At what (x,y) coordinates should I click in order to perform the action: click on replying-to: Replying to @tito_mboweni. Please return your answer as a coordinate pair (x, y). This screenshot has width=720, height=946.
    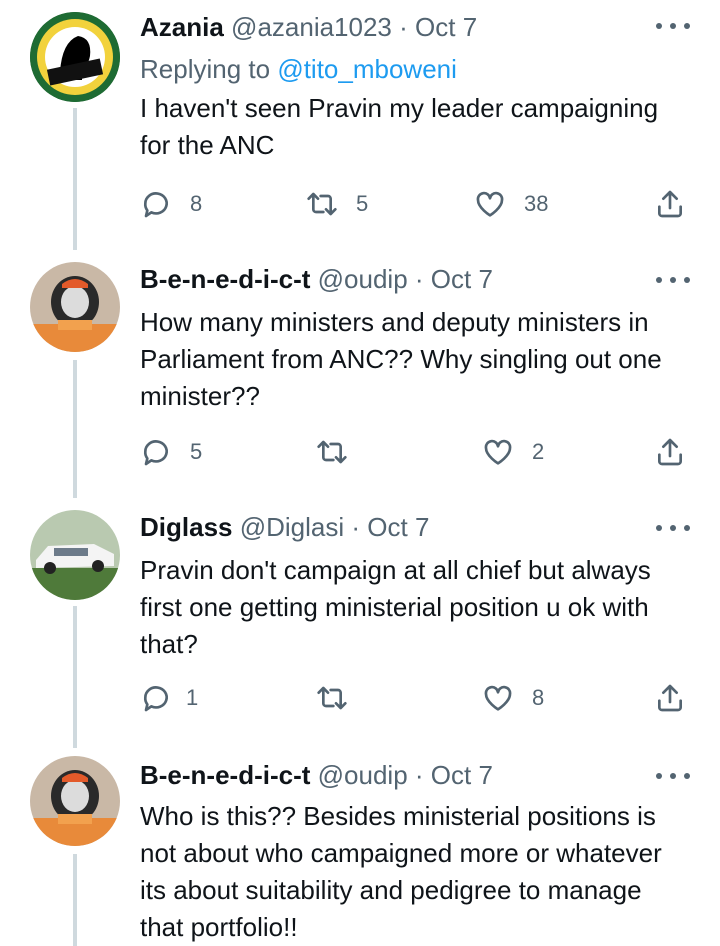
    Looking at the image, I should click on (298, 69).